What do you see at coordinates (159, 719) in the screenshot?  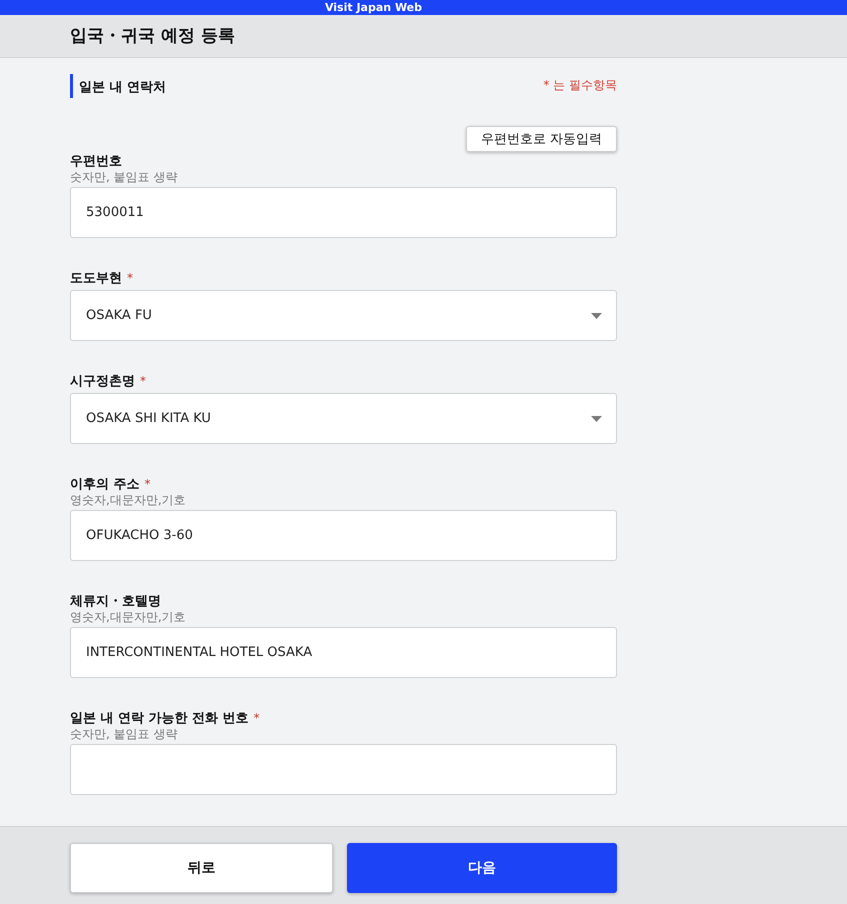 I see `field-label: 일본 내 연락 가능한 전화 번호` at bounding box center [159, 719].